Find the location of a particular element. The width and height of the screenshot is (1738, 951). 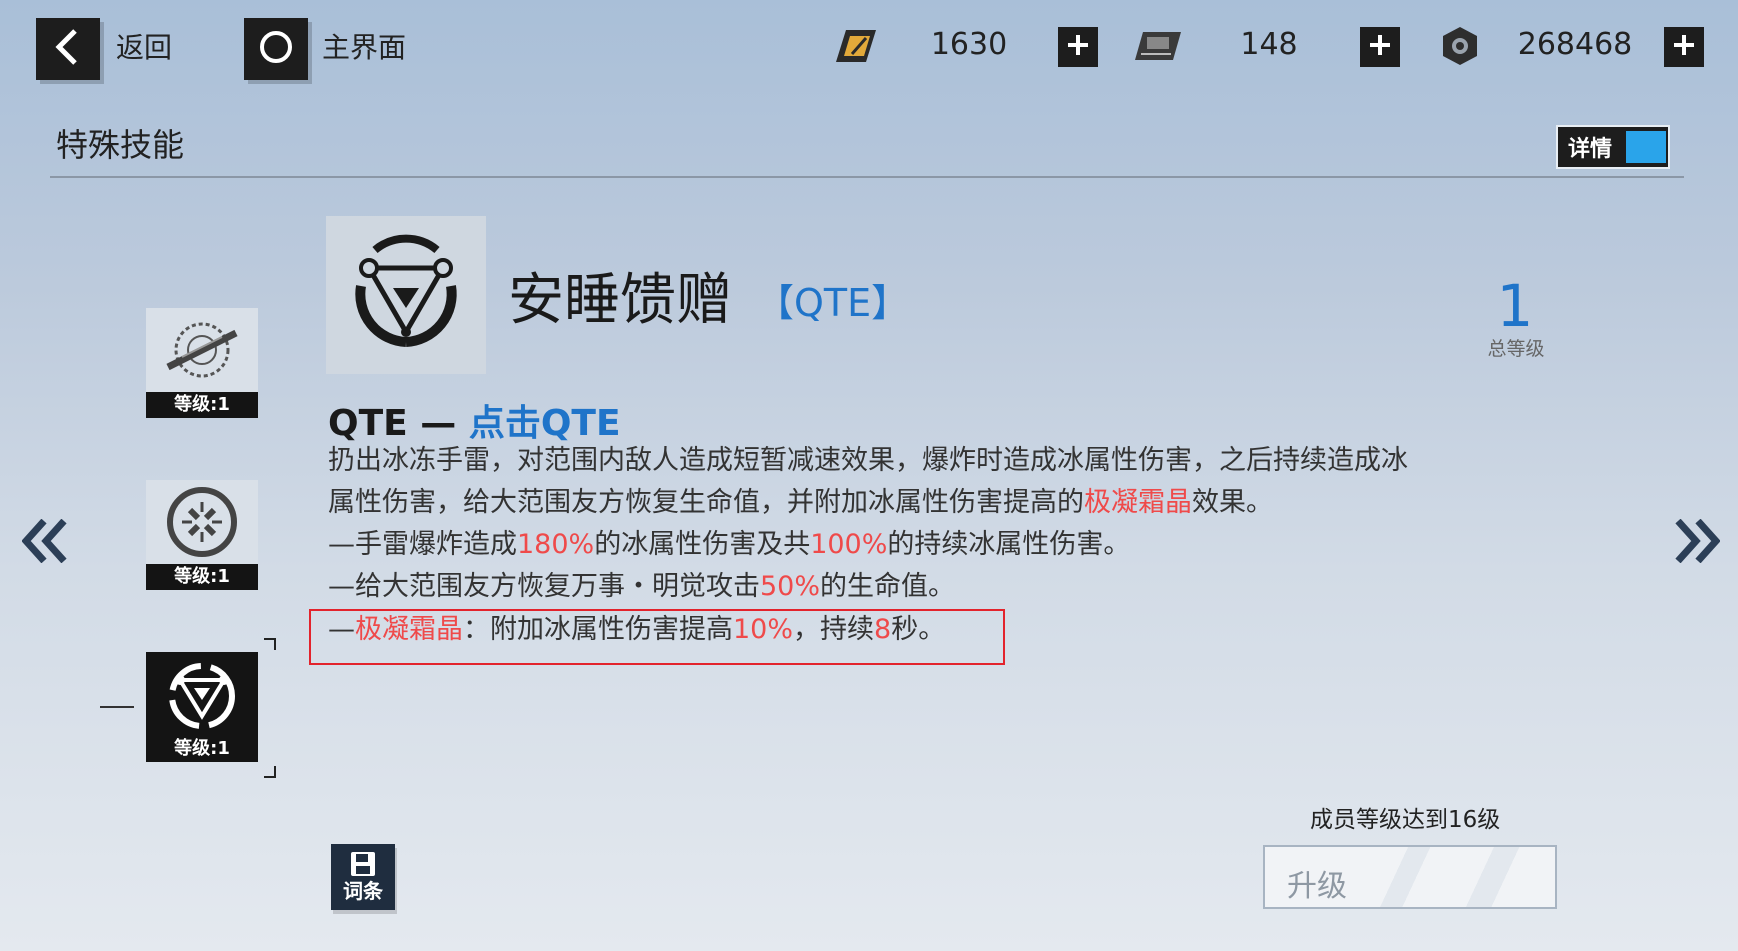

value-explosion-damage: 180% is located at coordinates (556, 544).